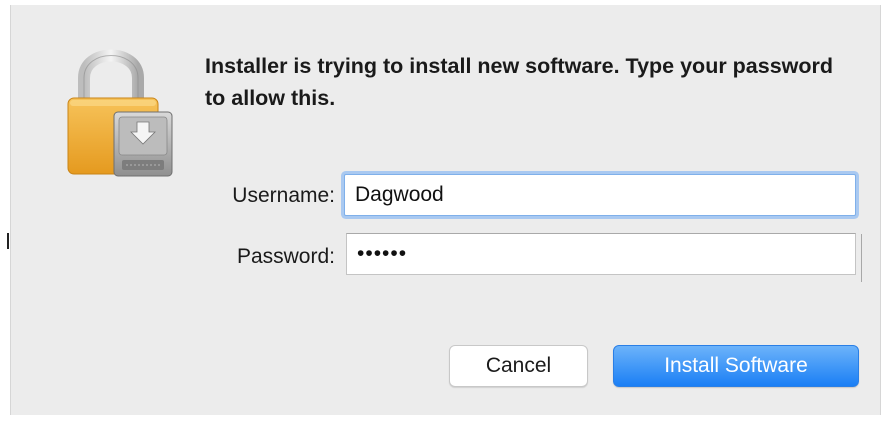 The height and width of the screenshot is (421, 885). Describe the element at coordinates (861, 258) in the screenshot. I see `password-field-edge` at that location.